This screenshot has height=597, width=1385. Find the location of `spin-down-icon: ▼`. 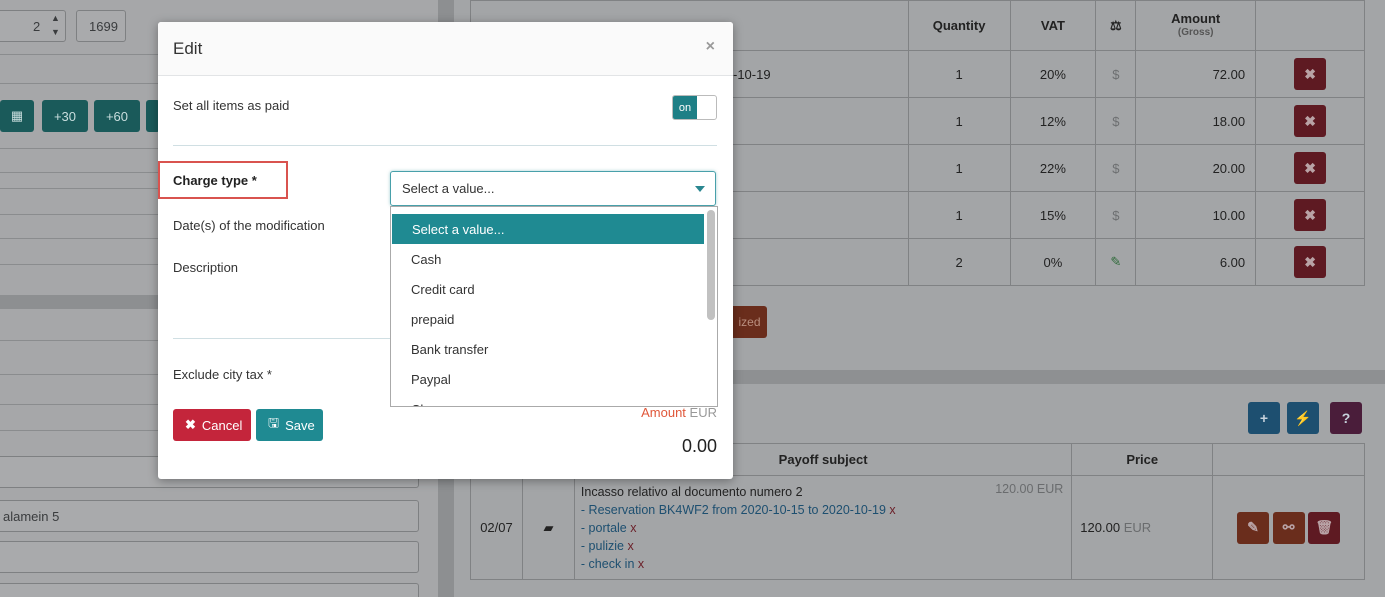

spin-down-icon: ▼ is located at coordinates (55, 32).